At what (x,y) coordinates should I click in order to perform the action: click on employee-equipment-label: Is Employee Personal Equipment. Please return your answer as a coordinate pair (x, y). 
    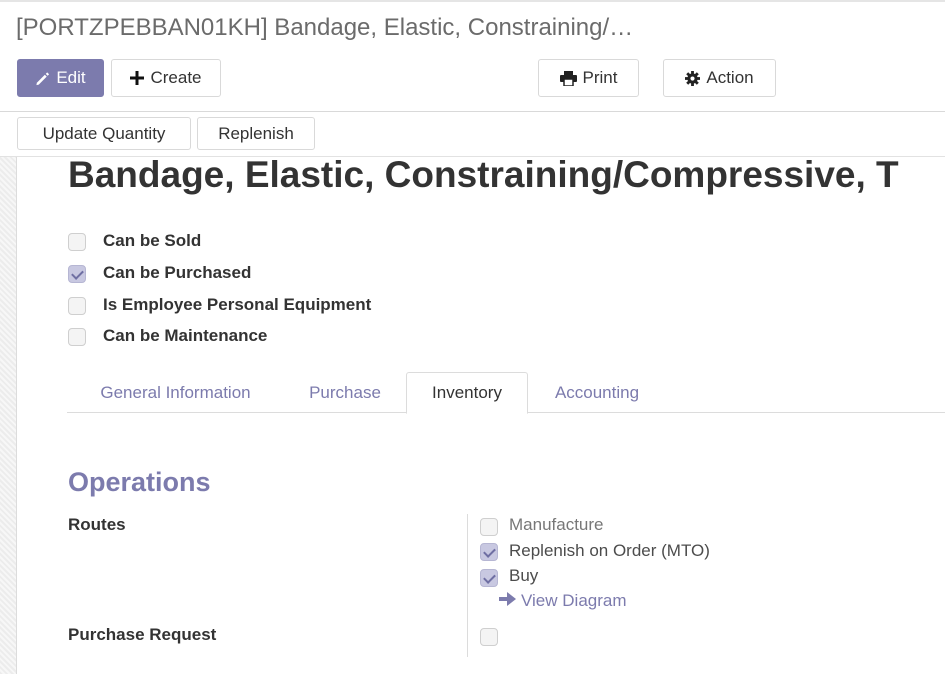
    Looking at the image, I should click on (237, 304).